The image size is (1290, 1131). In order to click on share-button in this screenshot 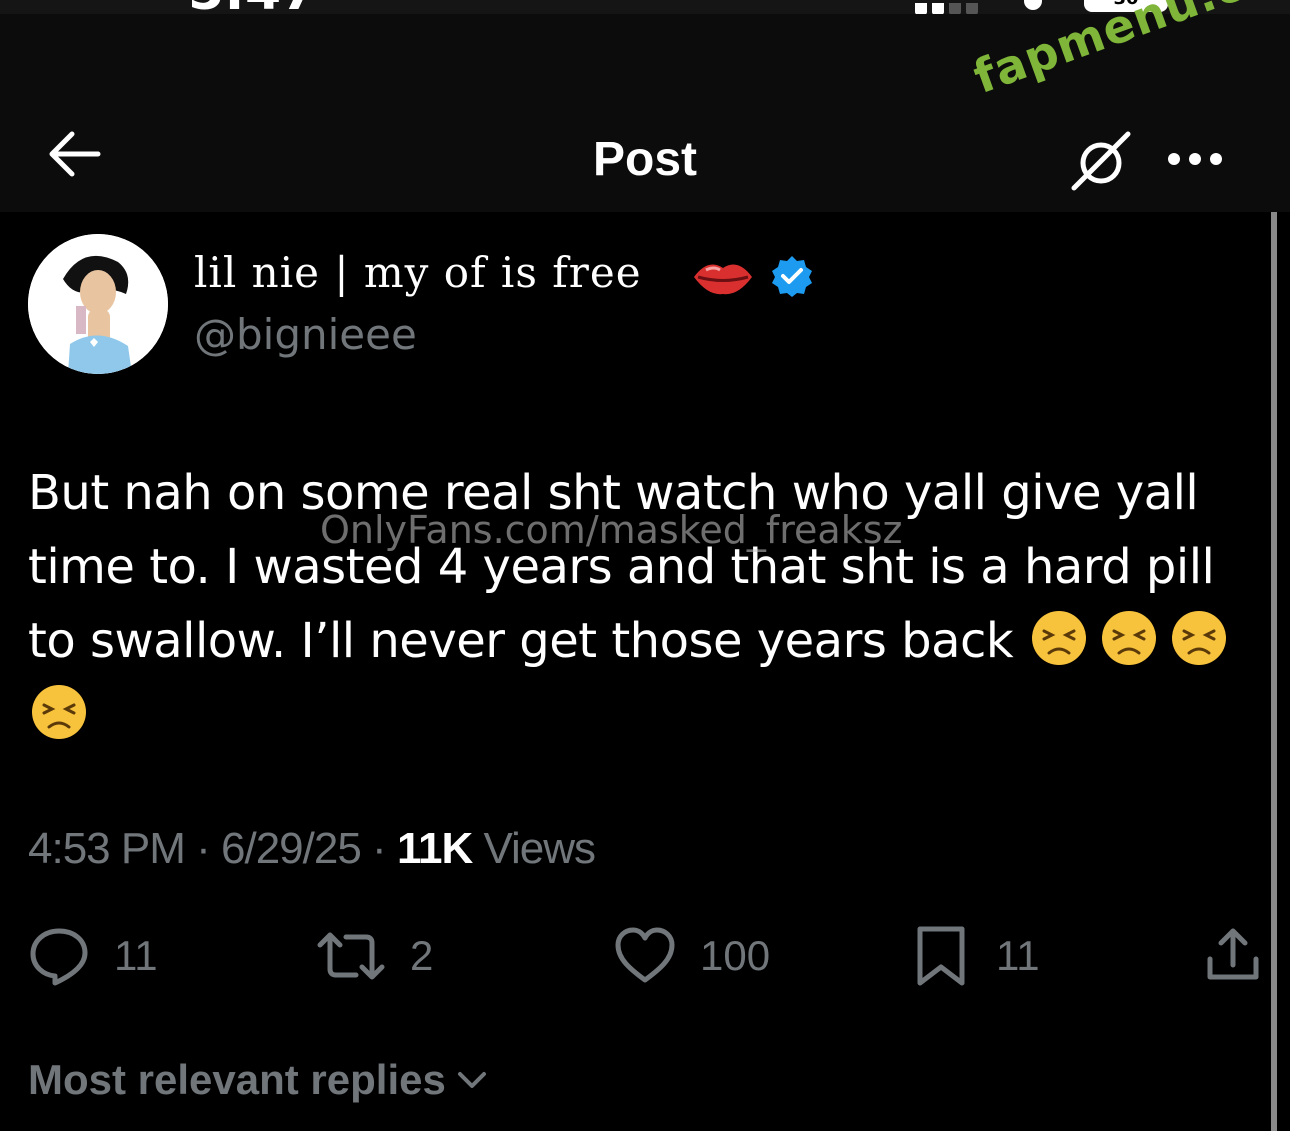, I will do `click(1233, 956)`.